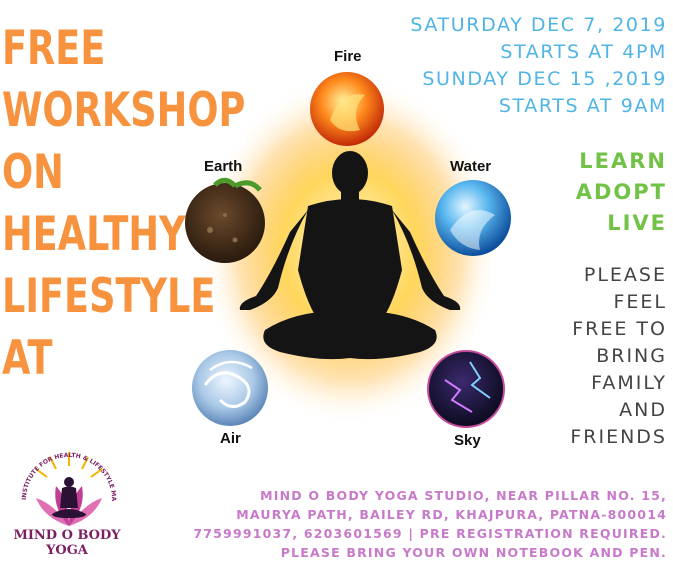 This screenshot has height=576, width=673. I want to click on motto-line: ADOPT, so click(621, 192).